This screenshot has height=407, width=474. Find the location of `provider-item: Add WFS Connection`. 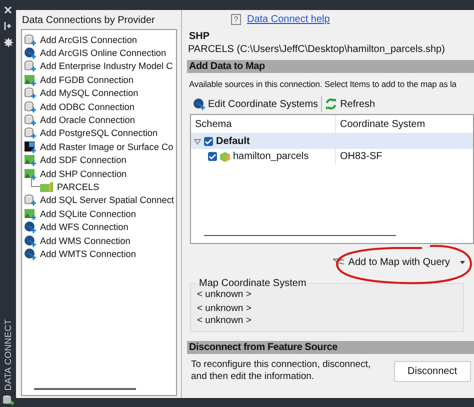

provider-item: Add WFS Connection is located at coordinates (84, 227).